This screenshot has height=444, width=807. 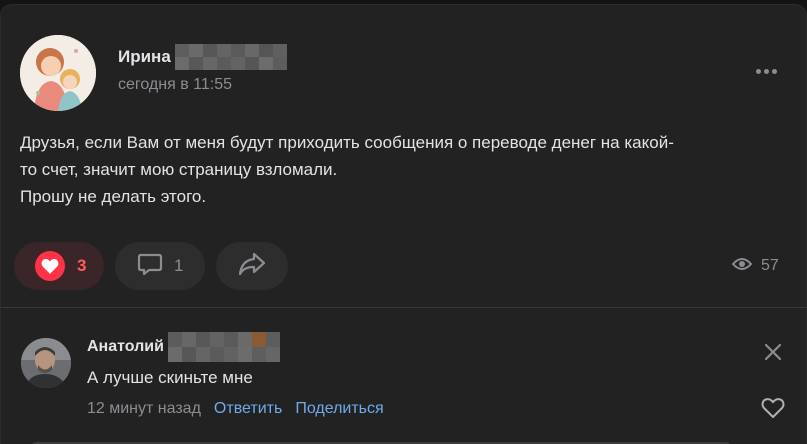 I want to click on comment-button: 1, so click(x=160, y=266).